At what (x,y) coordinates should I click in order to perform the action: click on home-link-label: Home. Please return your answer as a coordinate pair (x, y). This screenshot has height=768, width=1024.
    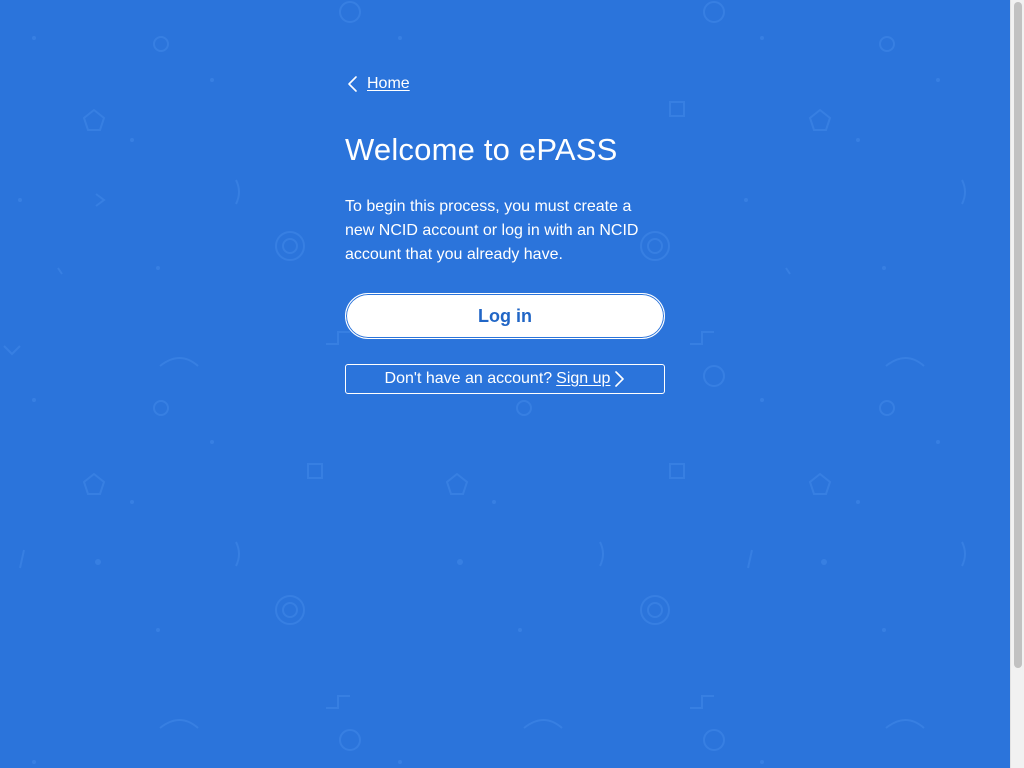
    Looking at the image, I should click on (388, 84).